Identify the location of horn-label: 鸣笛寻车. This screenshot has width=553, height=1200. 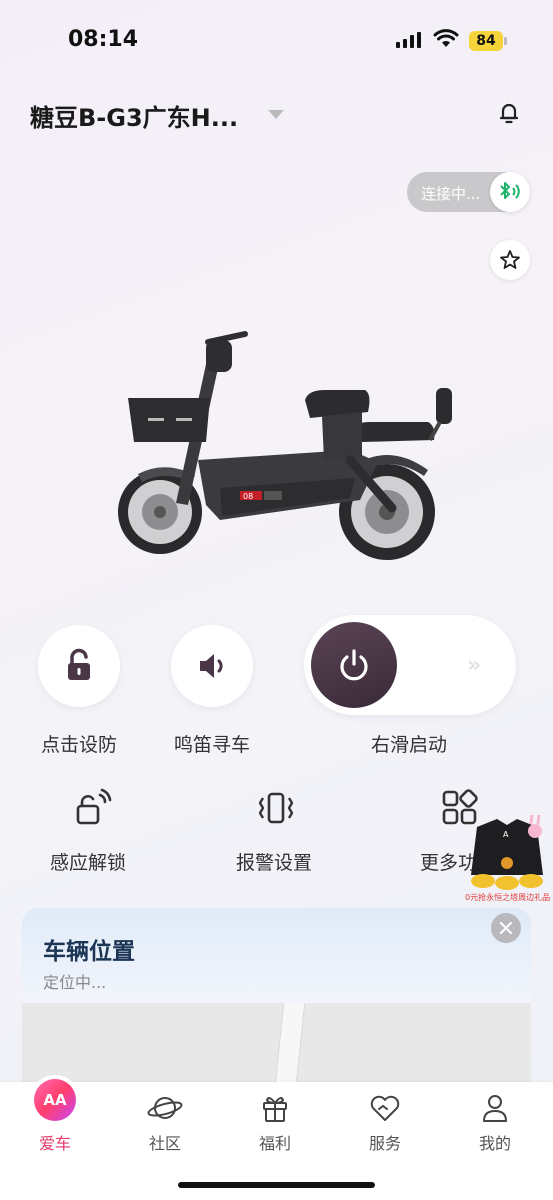
(211, 745).